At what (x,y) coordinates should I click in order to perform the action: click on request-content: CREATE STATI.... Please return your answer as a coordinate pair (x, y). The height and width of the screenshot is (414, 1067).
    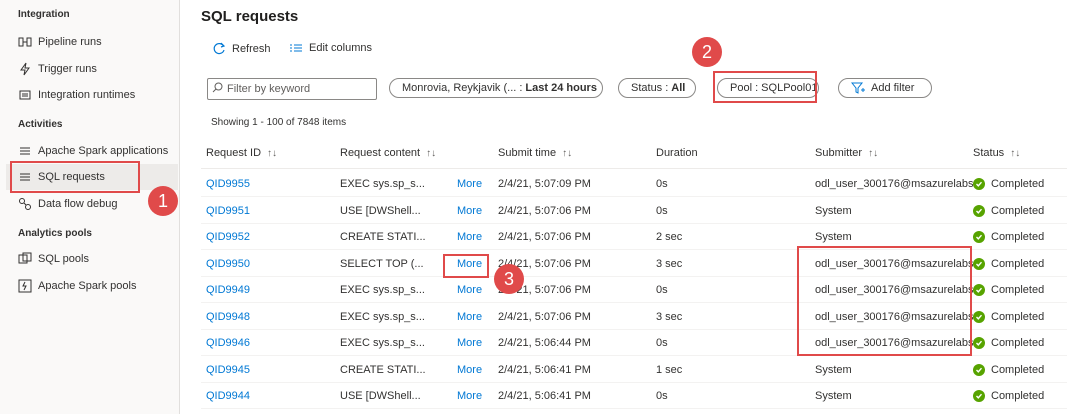
    Looking at the image, I should click on (383, 369).